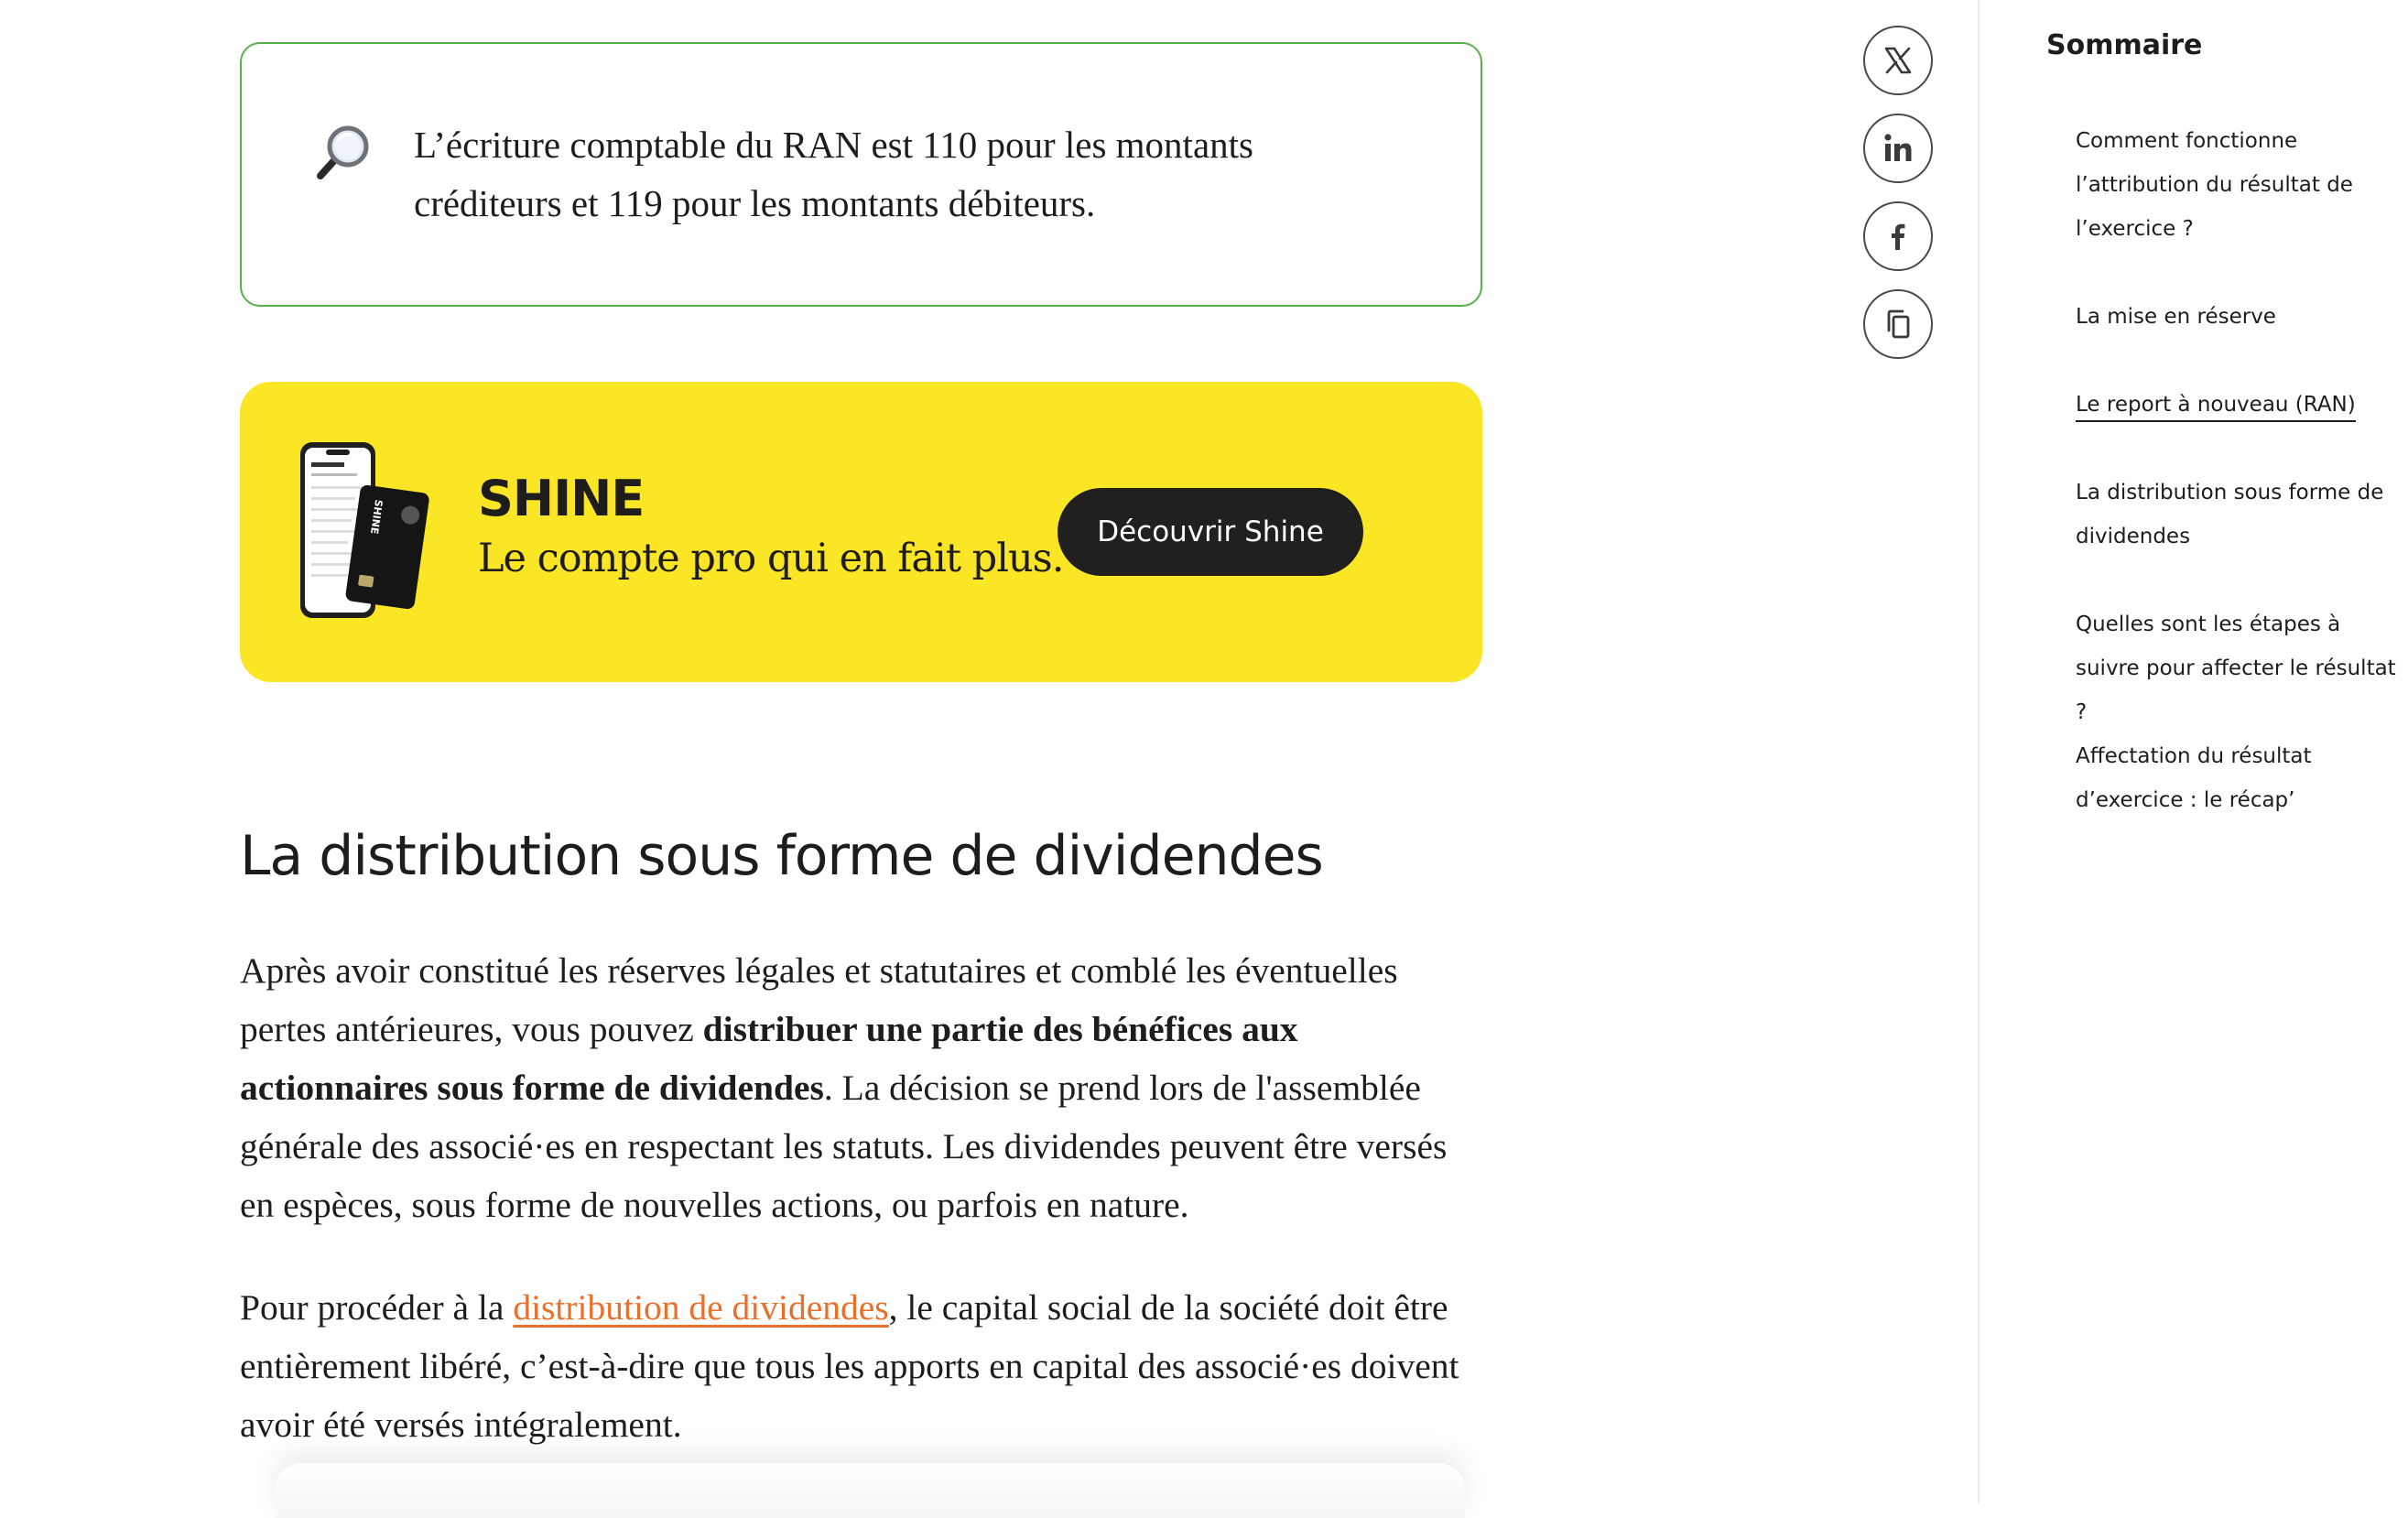  Describe the element at coordinates (771, 558) in the screenshot. I see `promo-tagline: Le compte pro qui en fait plus.` at that location.